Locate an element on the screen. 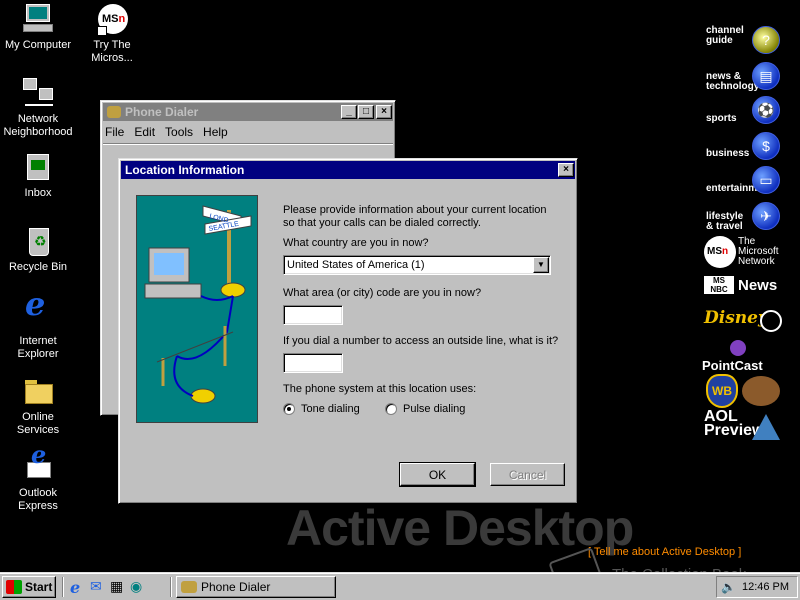  phone-dialer-icon is located at coordinates (114, 112).